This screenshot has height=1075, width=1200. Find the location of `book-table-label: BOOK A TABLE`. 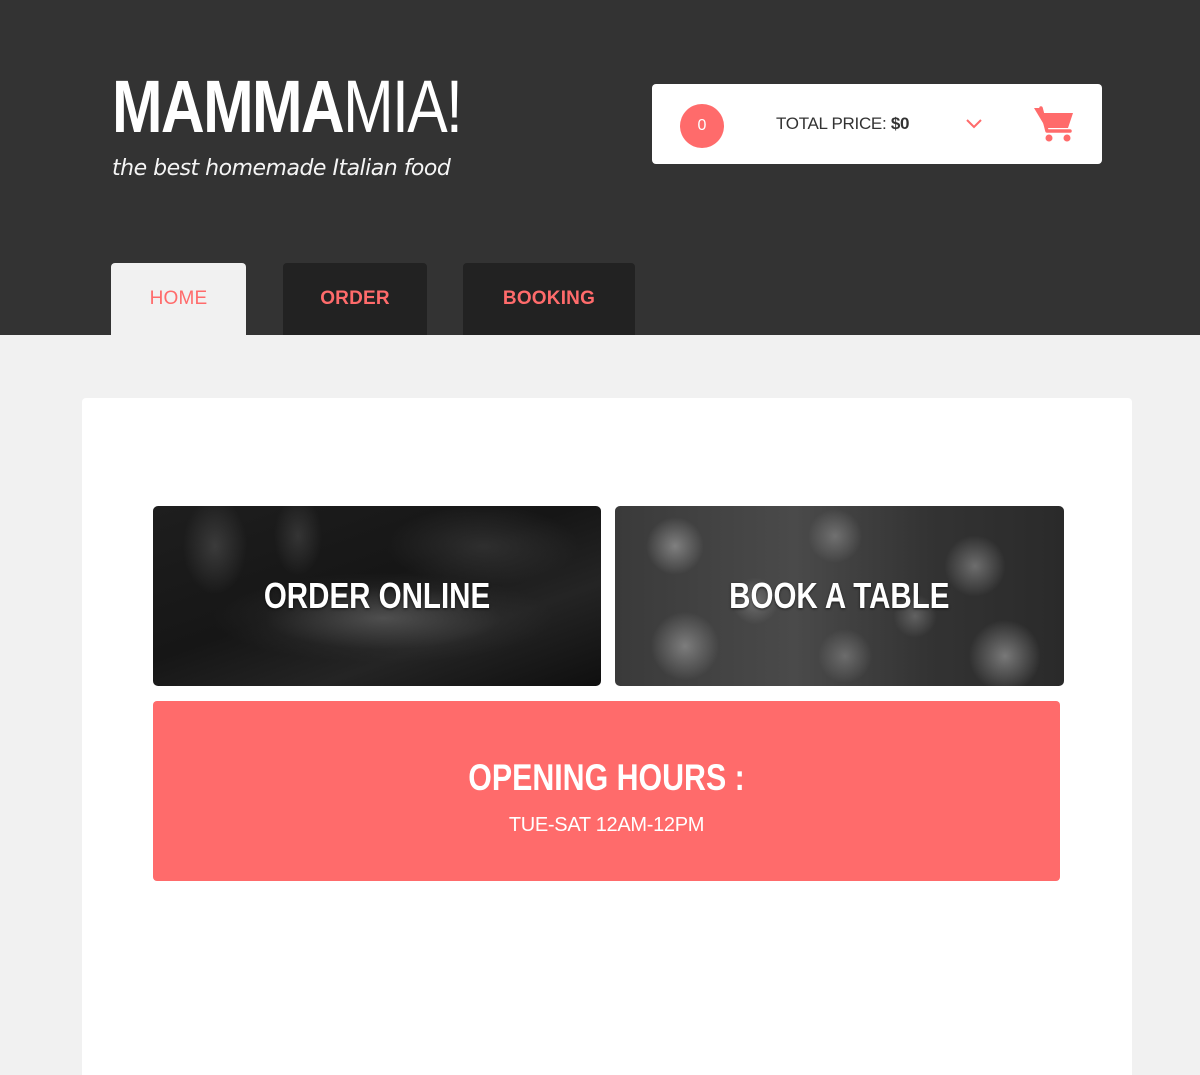

book-table-label: BOOK A TABLE is located at coordinates (839, 595).